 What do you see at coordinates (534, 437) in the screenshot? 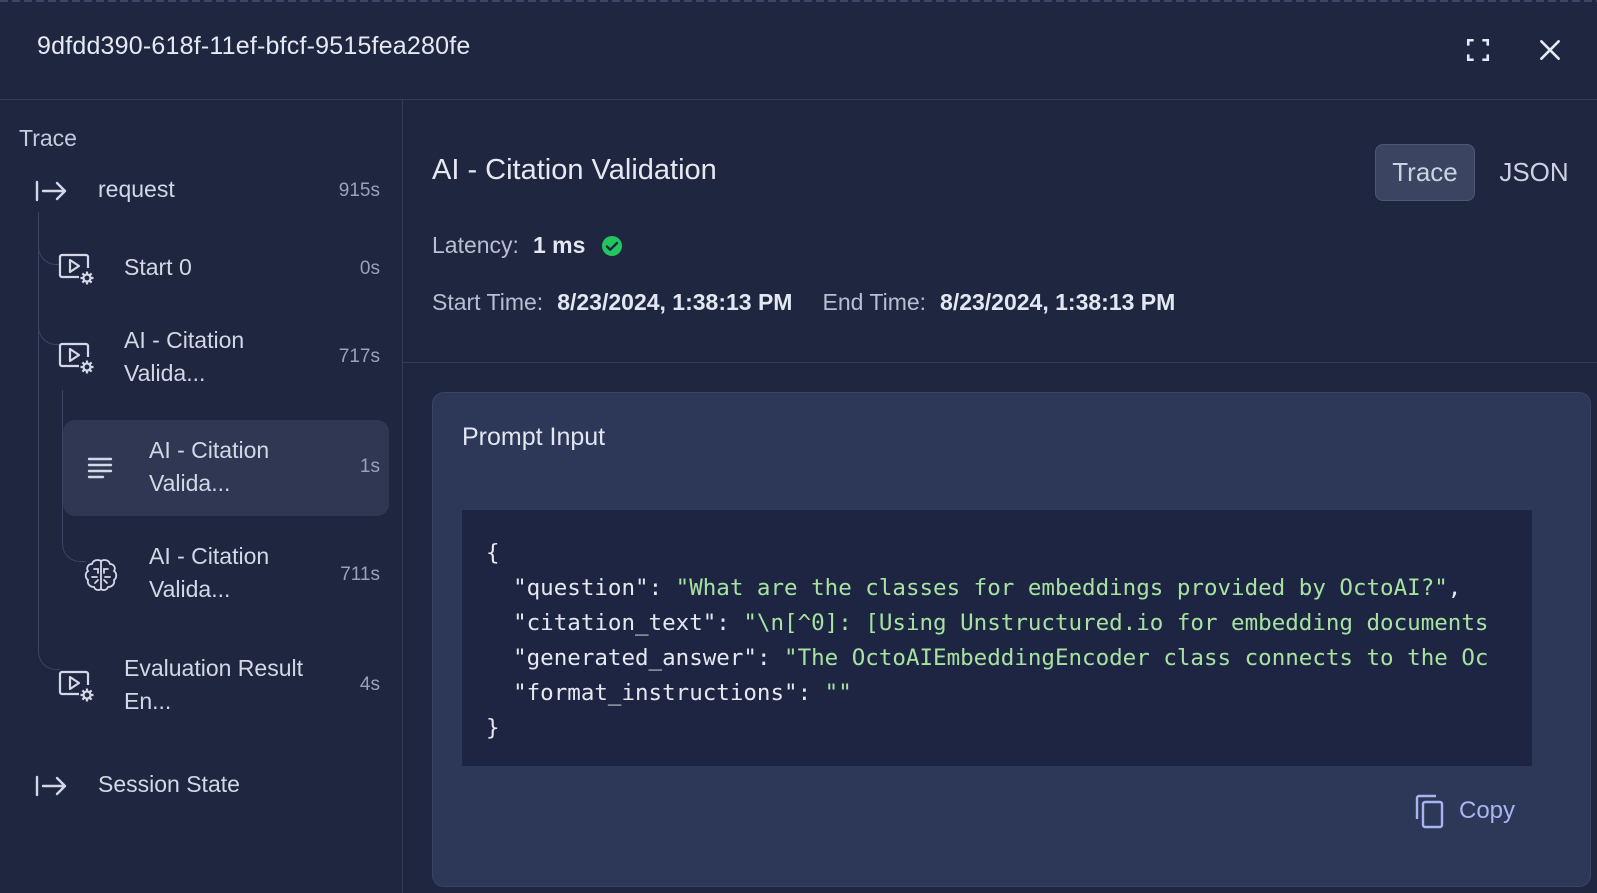
I see `card-title: Prompt Input` at bounding box center [534, 437].